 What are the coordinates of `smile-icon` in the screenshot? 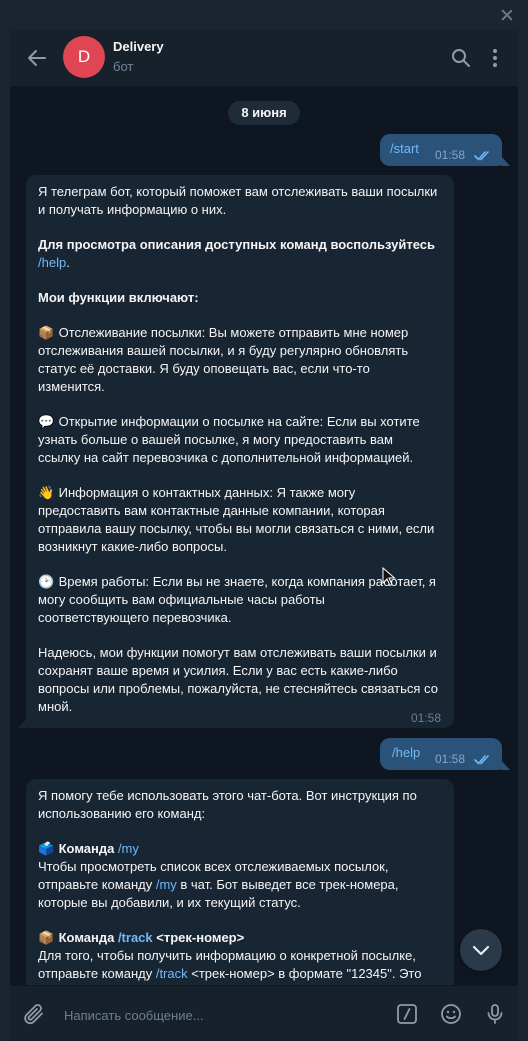 It's located at (451, 1014).